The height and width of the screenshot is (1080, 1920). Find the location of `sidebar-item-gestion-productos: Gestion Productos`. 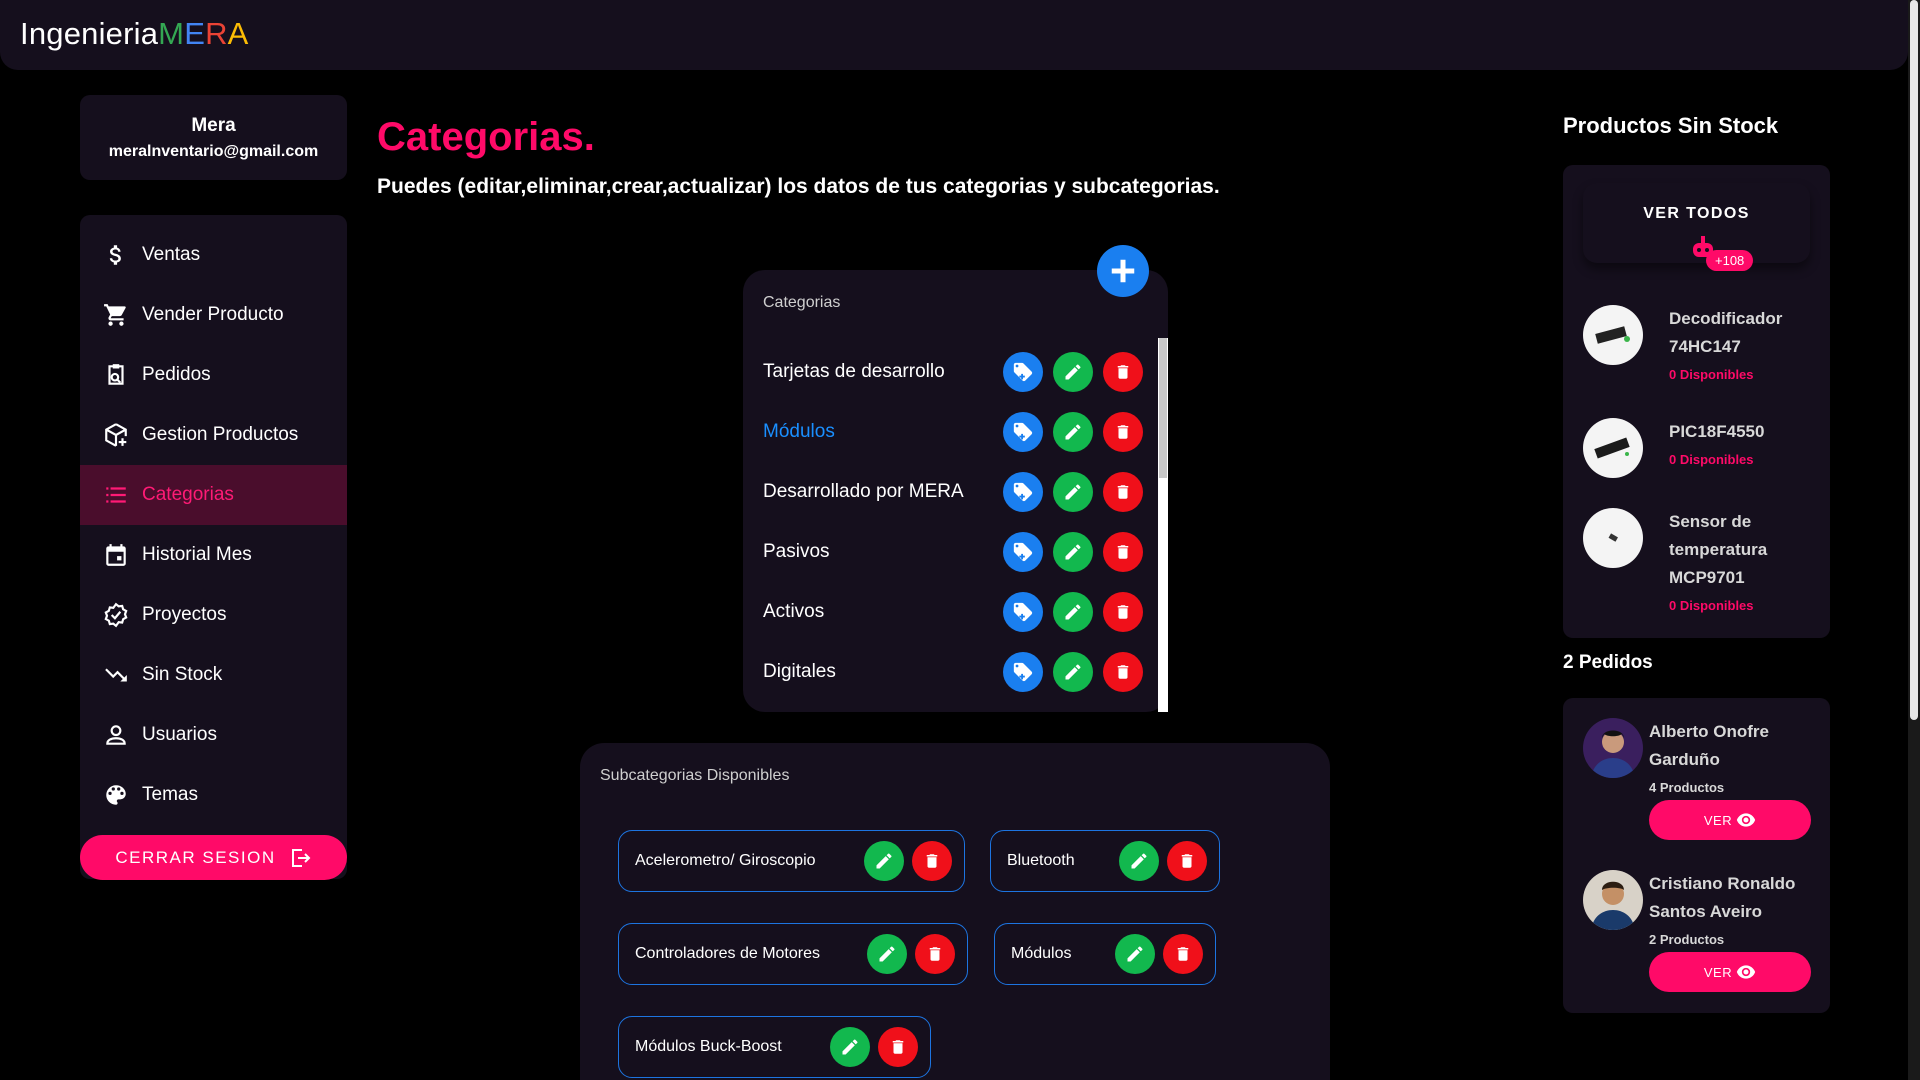

sidebar-item-gestion-productos: Gestion Productos is located at coordinates (213, 435).